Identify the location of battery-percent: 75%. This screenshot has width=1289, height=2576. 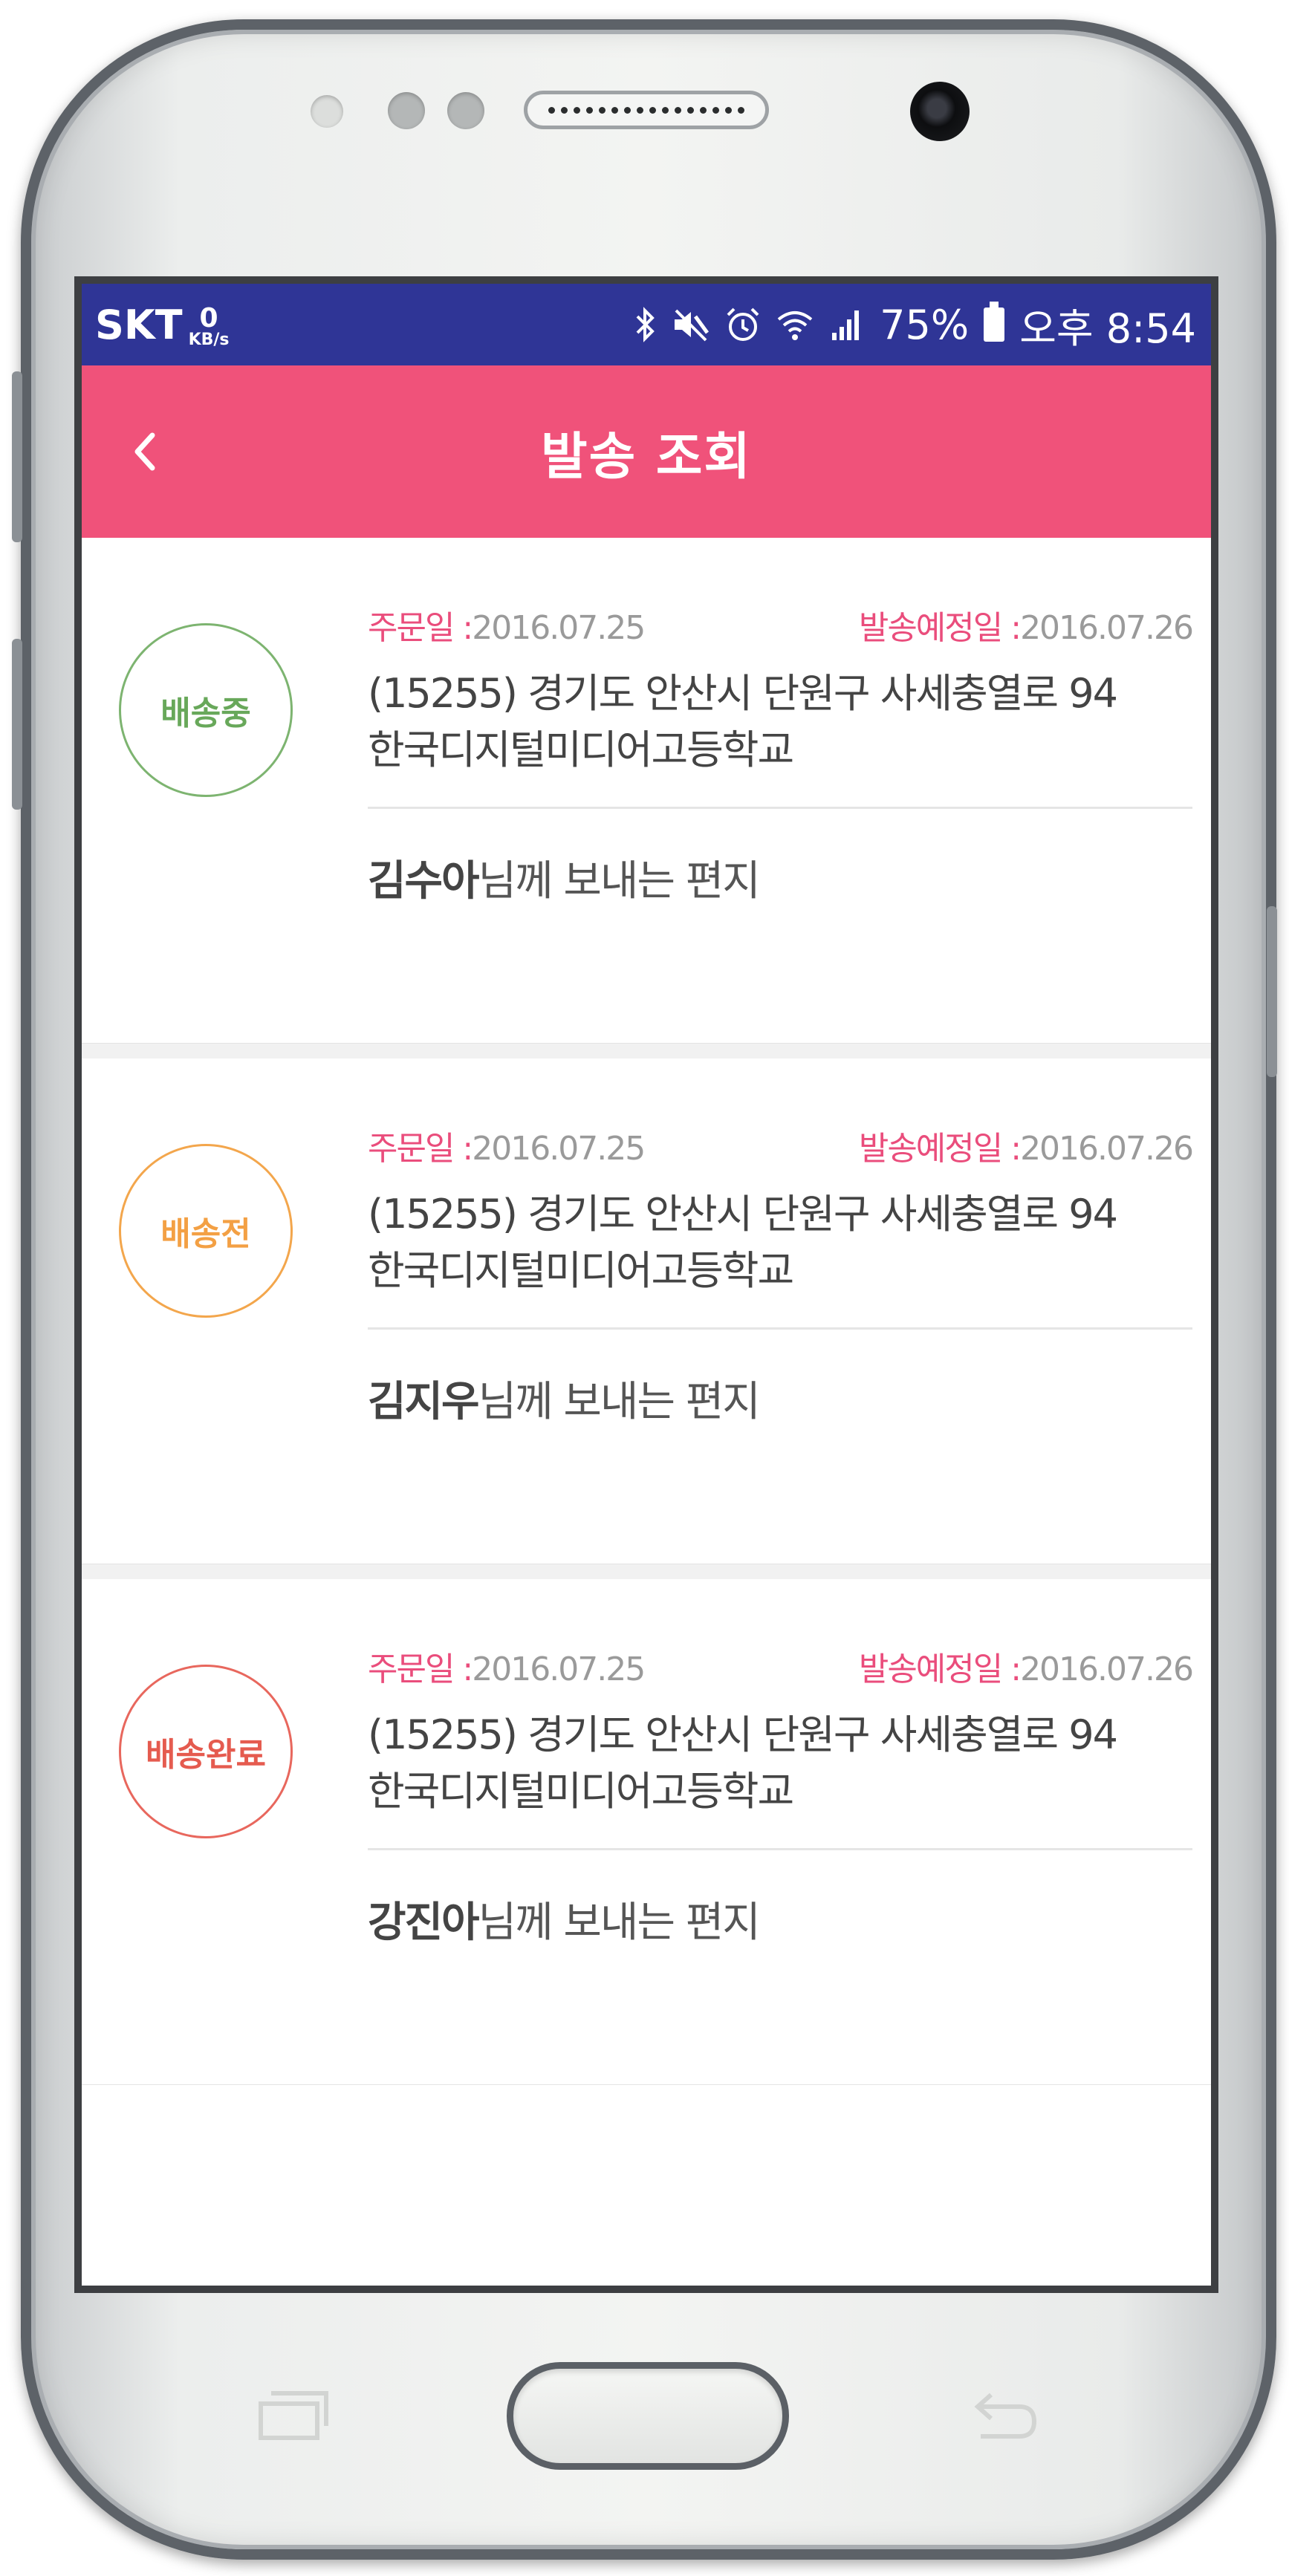
(925, 324).